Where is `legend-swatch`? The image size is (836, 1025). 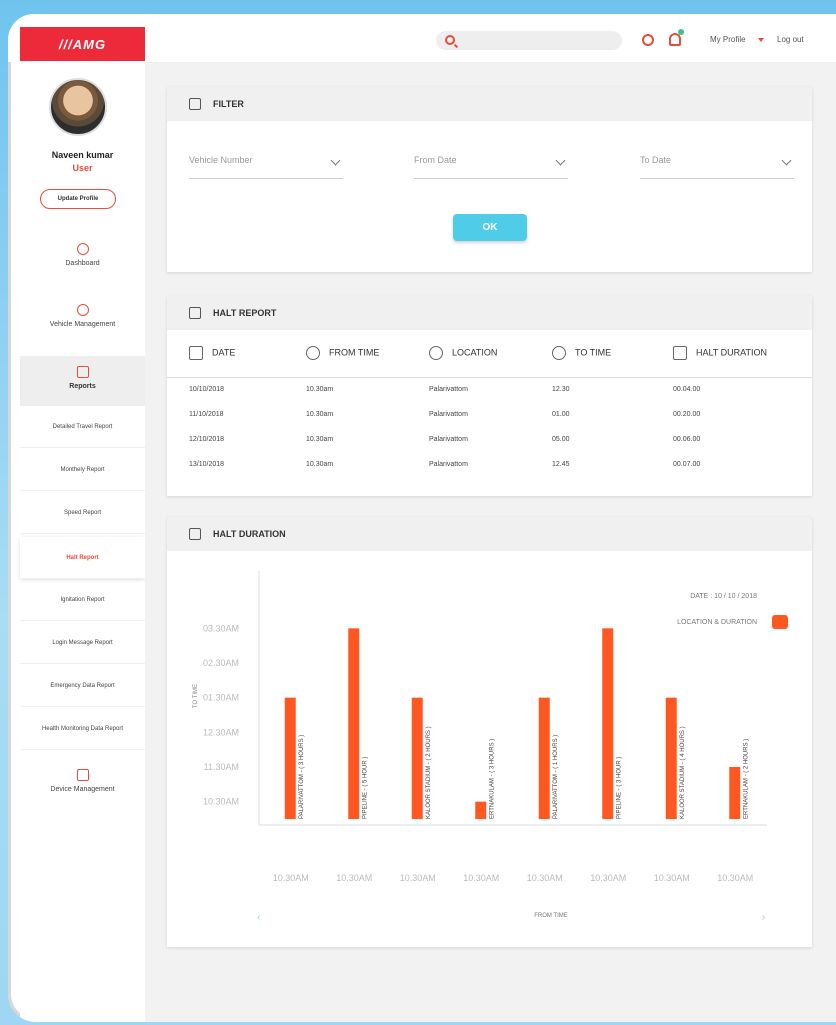
legend-swatch is located at coordinates (780, 622).